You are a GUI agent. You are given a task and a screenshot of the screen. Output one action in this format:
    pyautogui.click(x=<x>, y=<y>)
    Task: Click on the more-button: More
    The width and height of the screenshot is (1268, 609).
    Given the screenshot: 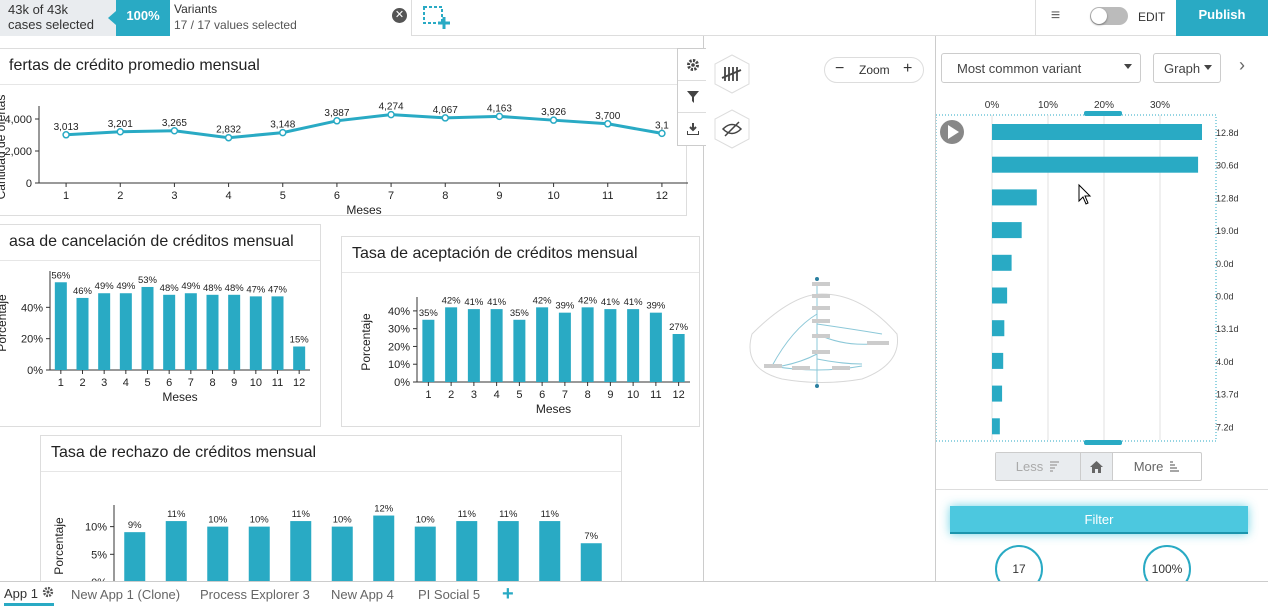 What is the action you would take?
    pyautogui.click(x=1157, y=466)
    